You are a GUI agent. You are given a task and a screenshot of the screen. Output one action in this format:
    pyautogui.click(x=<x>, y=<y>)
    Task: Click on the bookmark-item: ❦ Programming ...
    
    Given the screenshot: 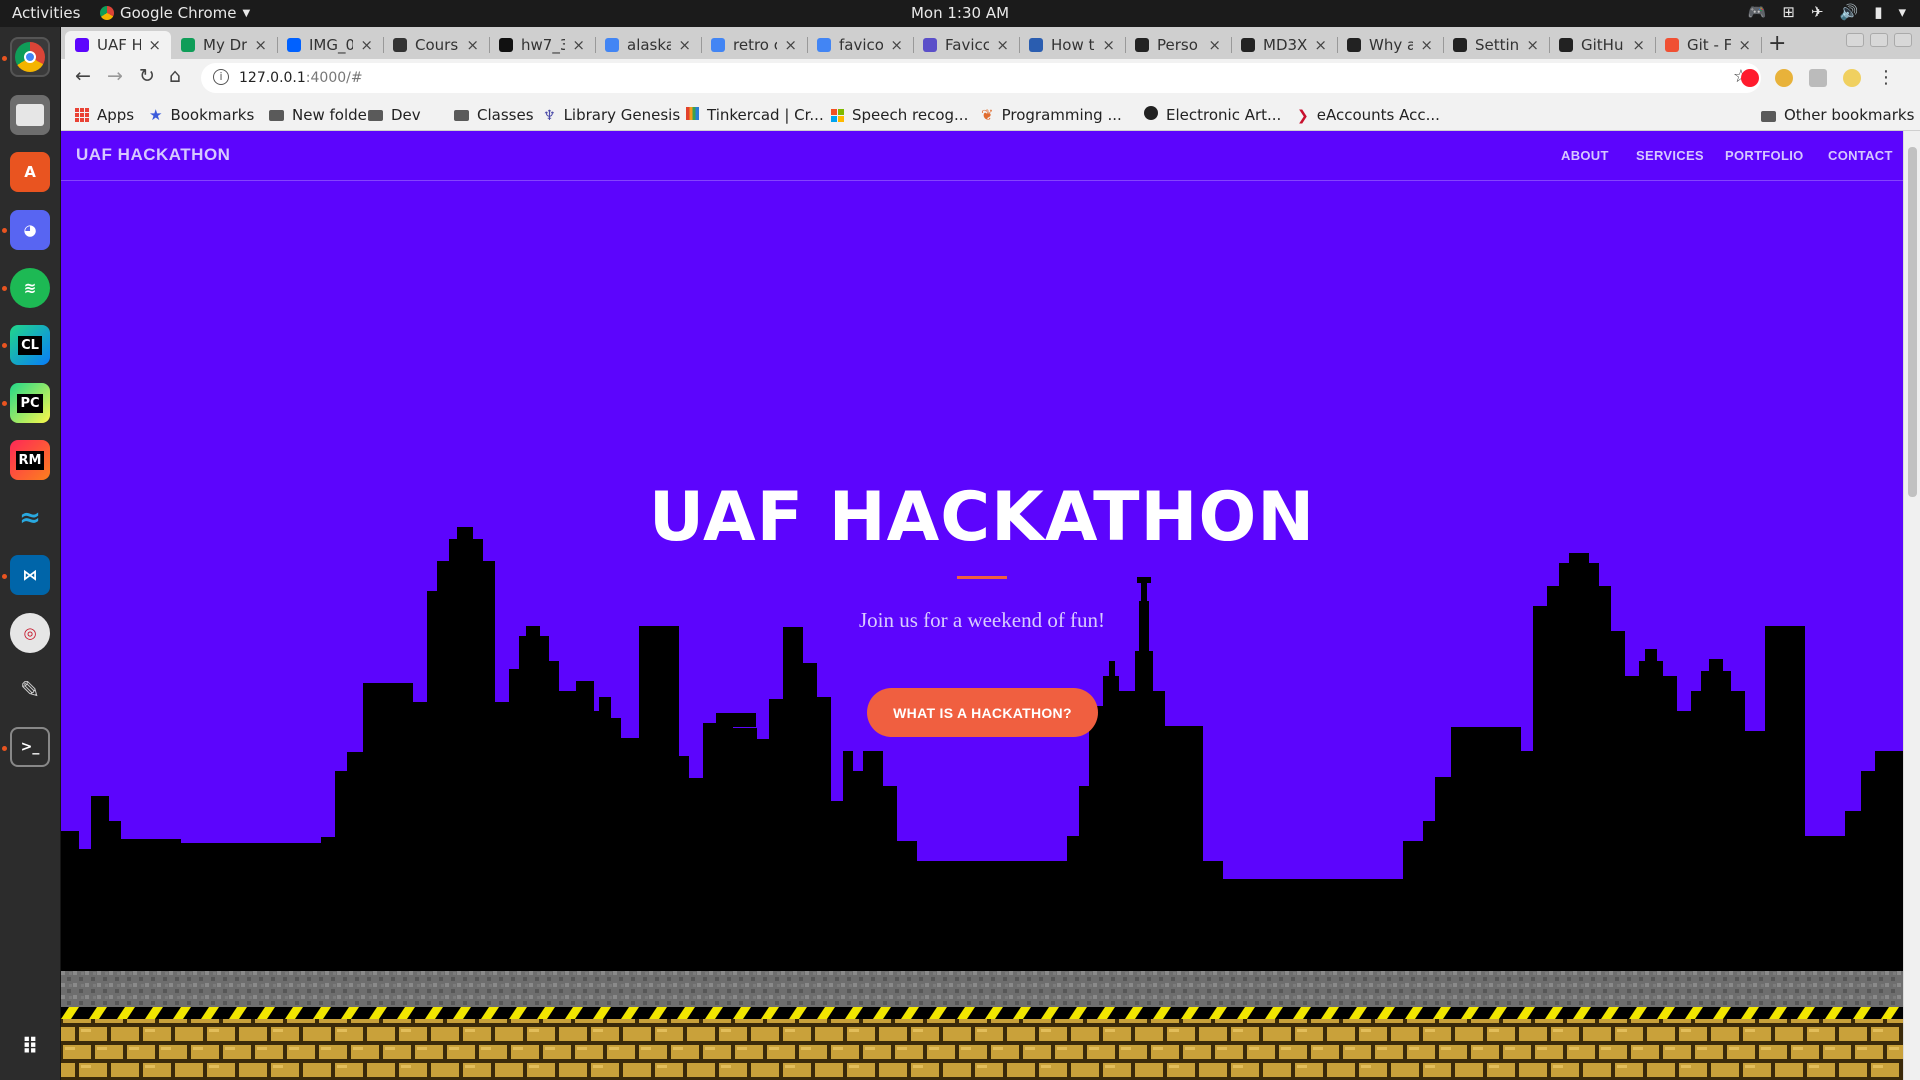 What is the action you would take?
    pyautogui.click(x=1051, y=115)
    